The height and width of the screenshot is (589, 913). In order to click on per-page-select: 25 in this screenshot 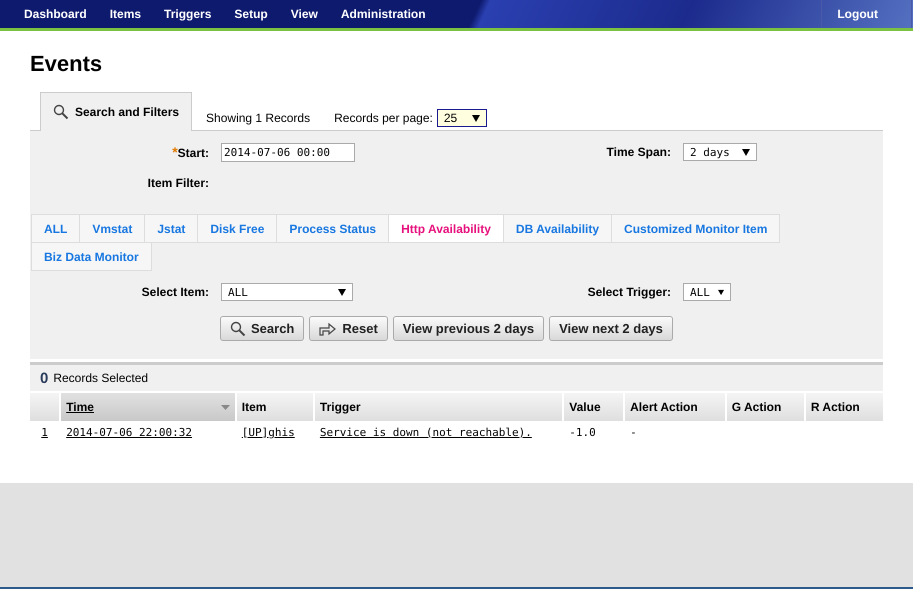, I will do `click(461, 118)`.